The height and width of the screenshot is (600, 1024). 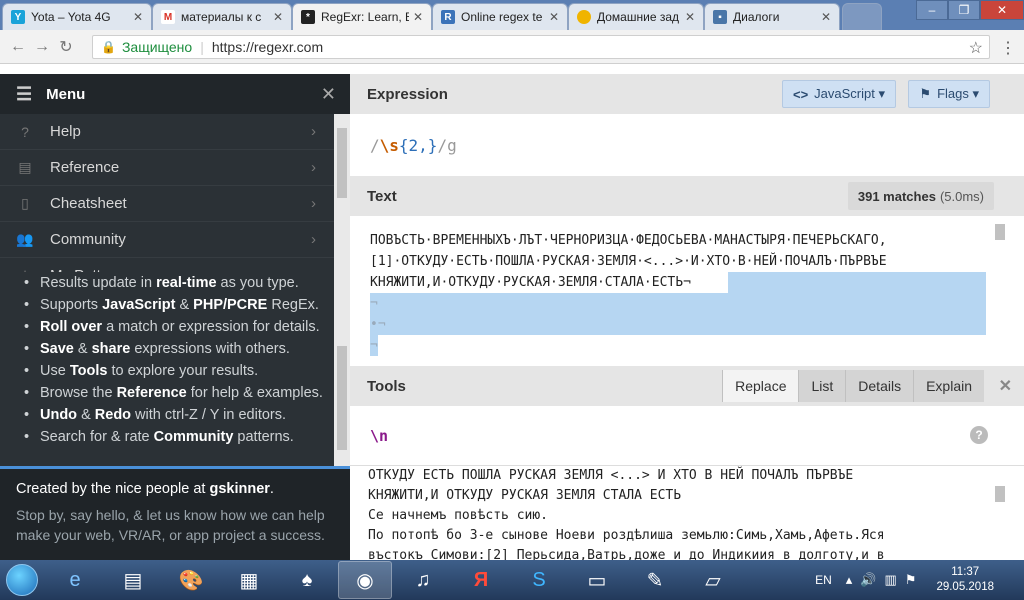 What do you see at coordinates (1000, 523) in the screenshot?
I see `result-scrollbar` at bounding box center [1000, 523].